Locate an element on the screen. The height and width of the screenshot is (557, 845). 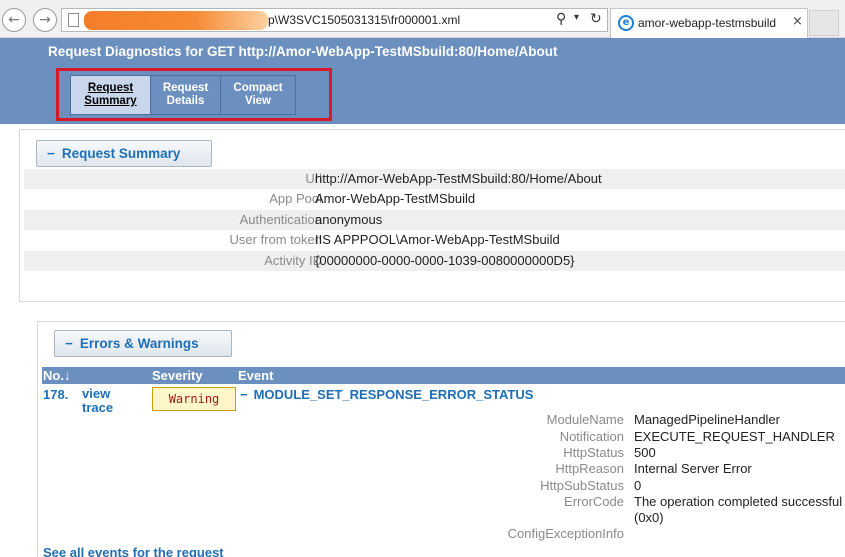
detail-value: 500 is located at coordinates (645, 452).